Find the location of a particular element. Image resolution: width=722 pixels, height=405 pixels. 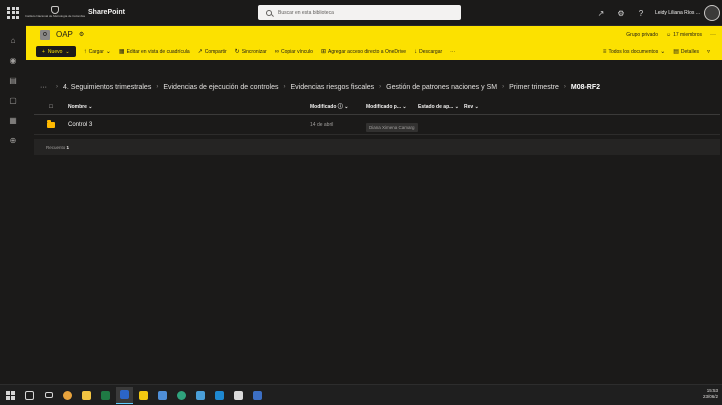

taskbar-app-excel is located at coordinates (105, 395).